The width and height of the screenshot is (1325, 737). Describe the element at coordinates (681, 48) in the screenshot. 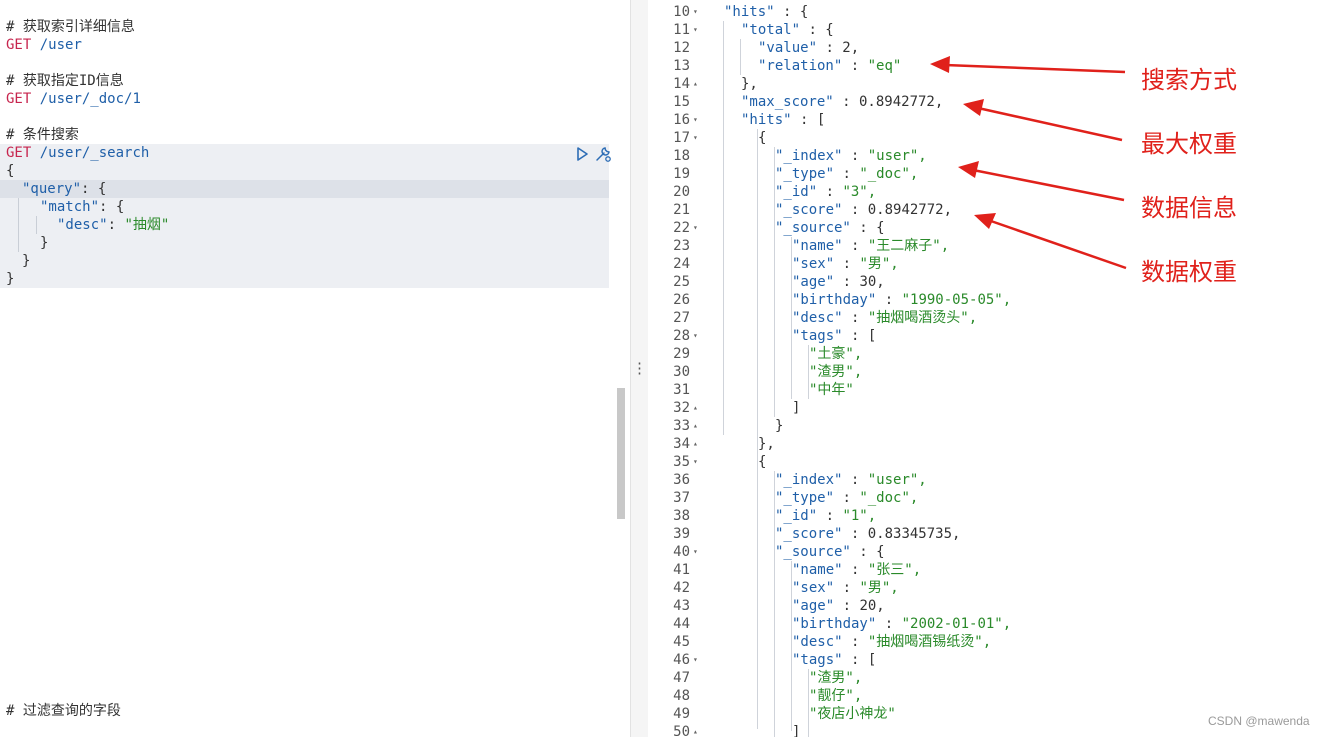

I see `line-number: 12` at that location.